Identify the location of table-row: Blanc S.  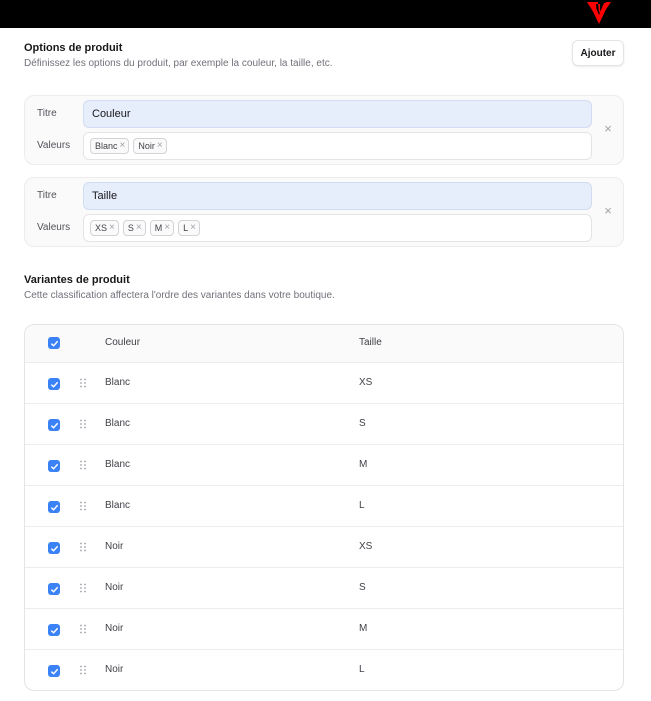
(324, 424).